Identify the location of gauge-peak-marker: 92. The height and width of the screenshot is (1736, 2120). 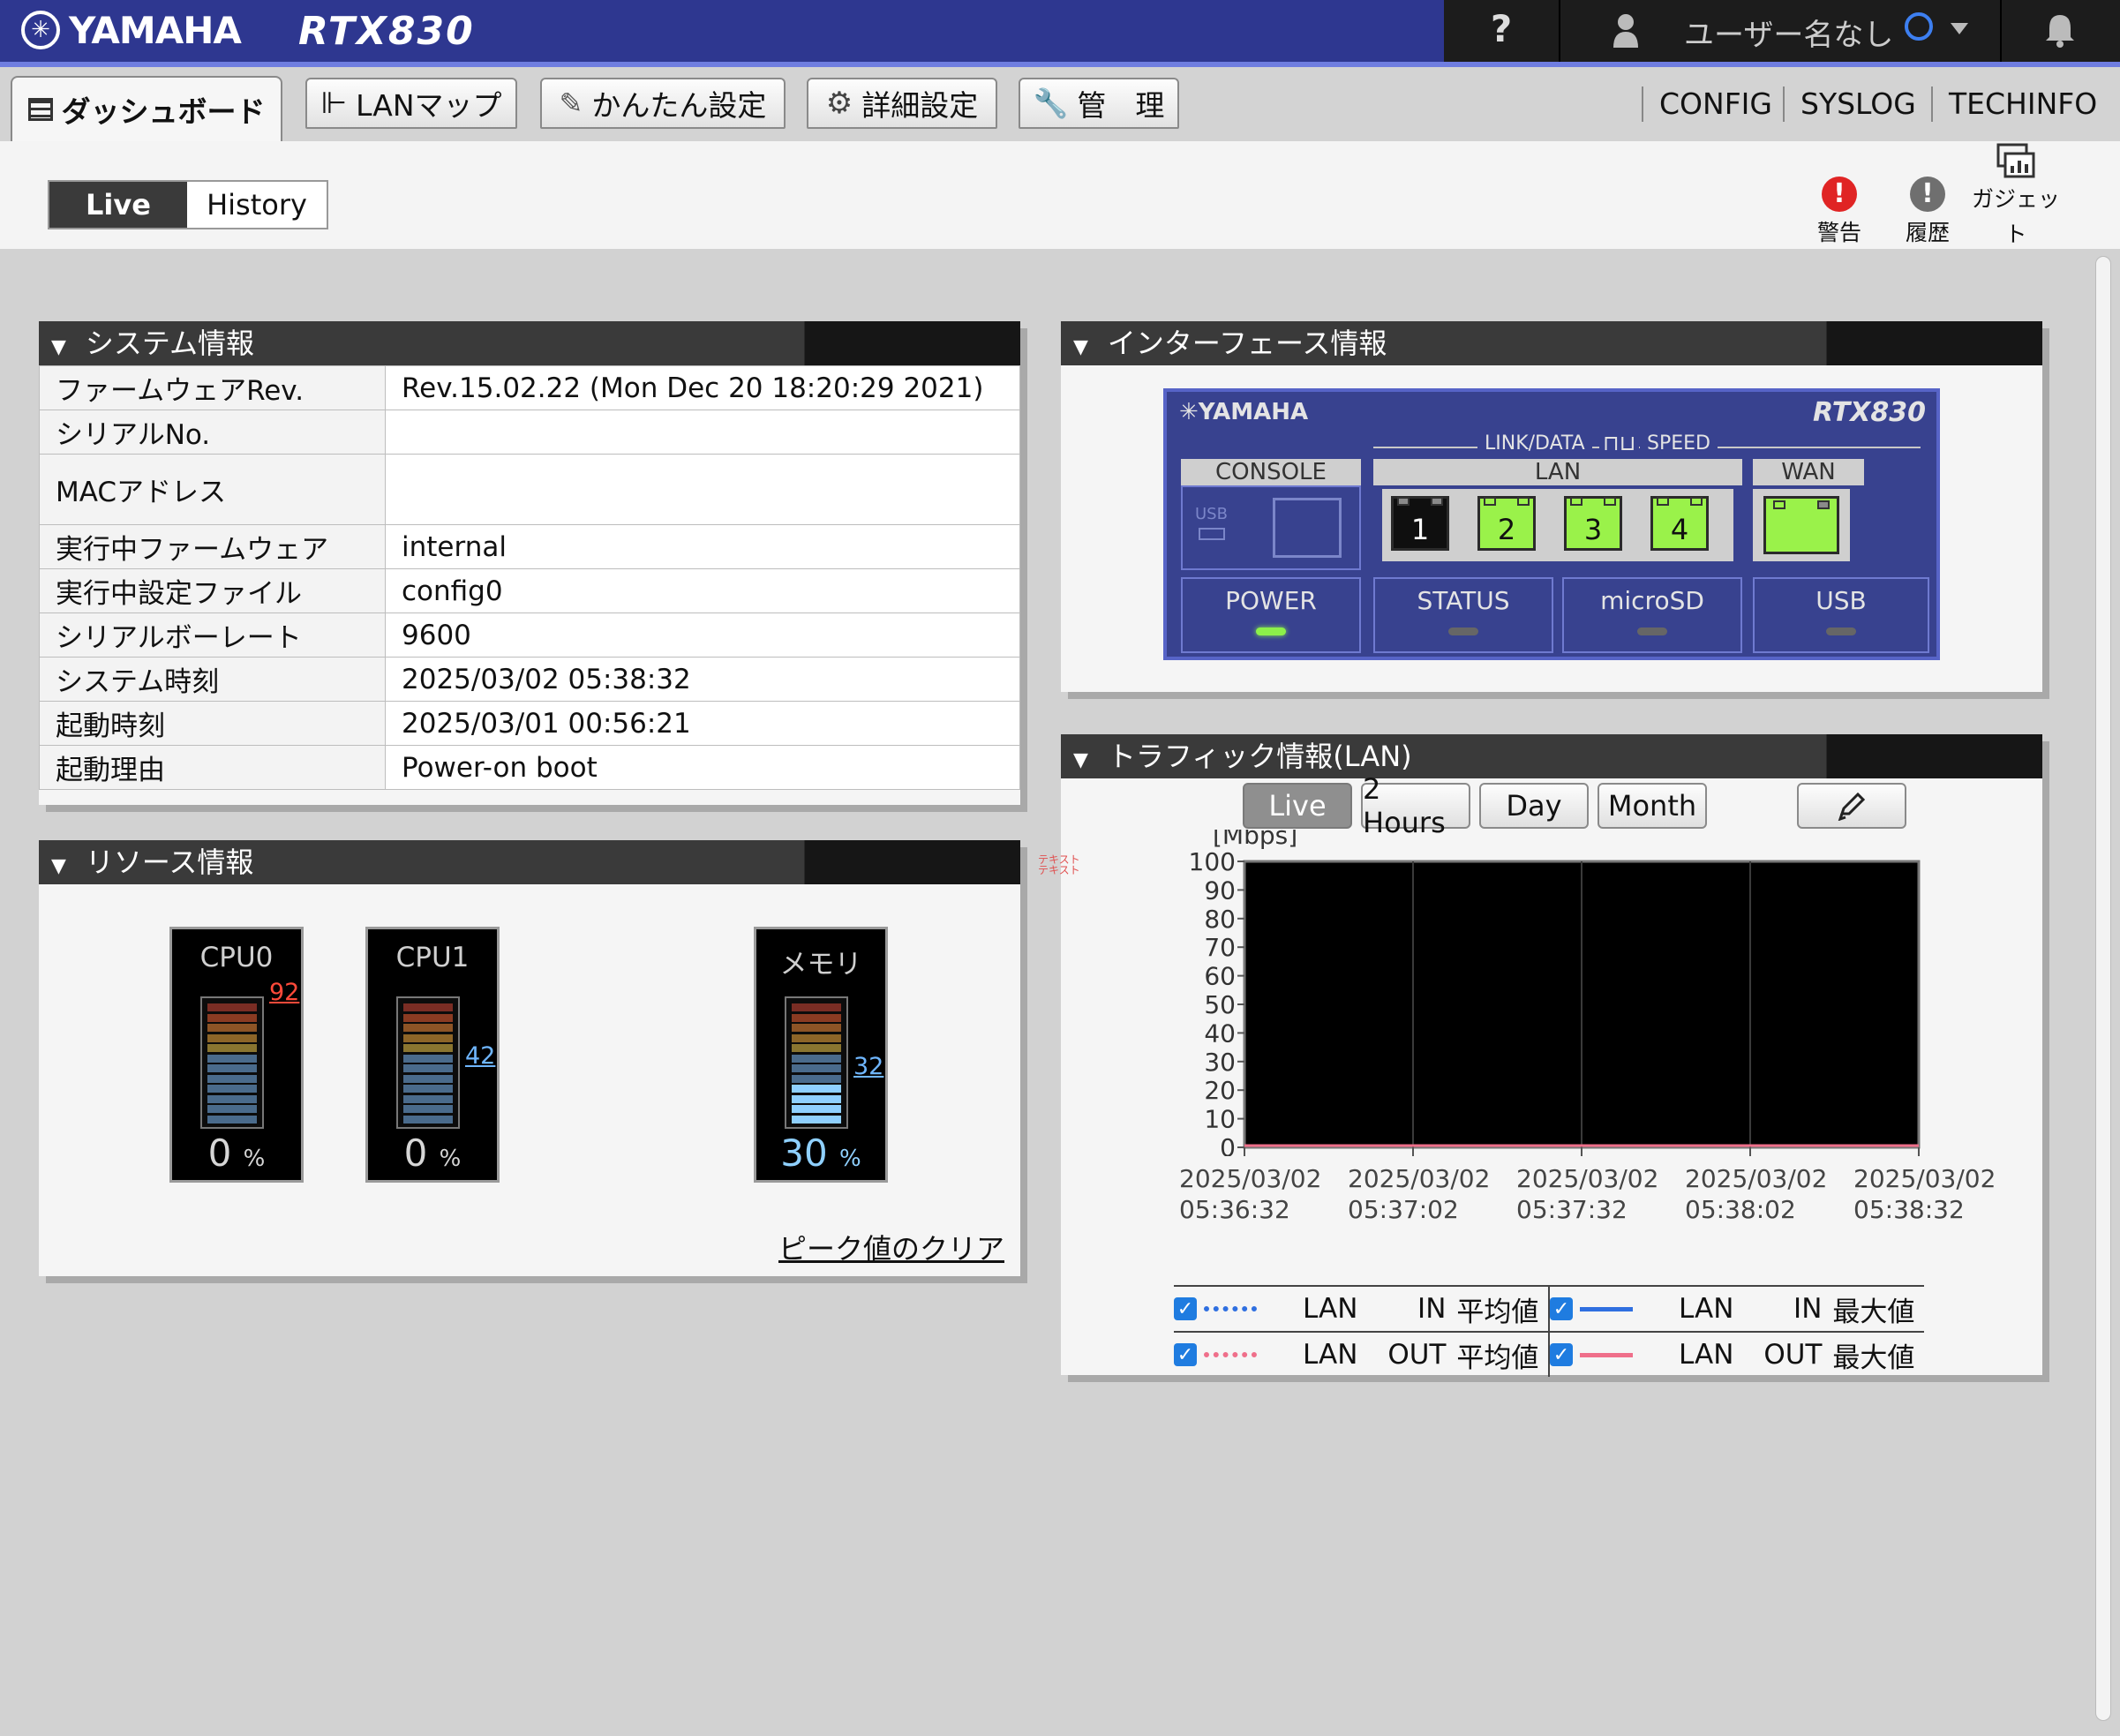
(284, 992).